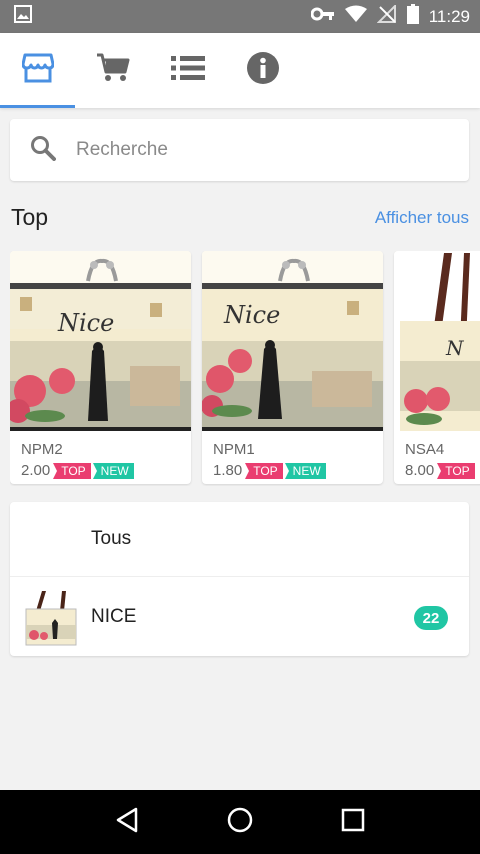  What do you see at coordinates (256, 150) in the screenshot?
I see `search-input` at bounding box center [256, 150].